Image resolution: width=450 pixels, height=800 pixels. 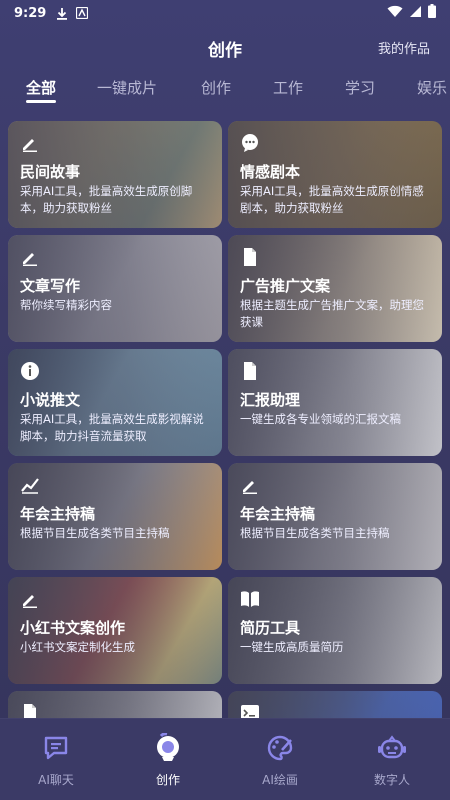 What do you see at coordinates (127, 87) in the screenshot?
I see `tab-one-click-video: 一键成片` at bounding box center [127, 87].